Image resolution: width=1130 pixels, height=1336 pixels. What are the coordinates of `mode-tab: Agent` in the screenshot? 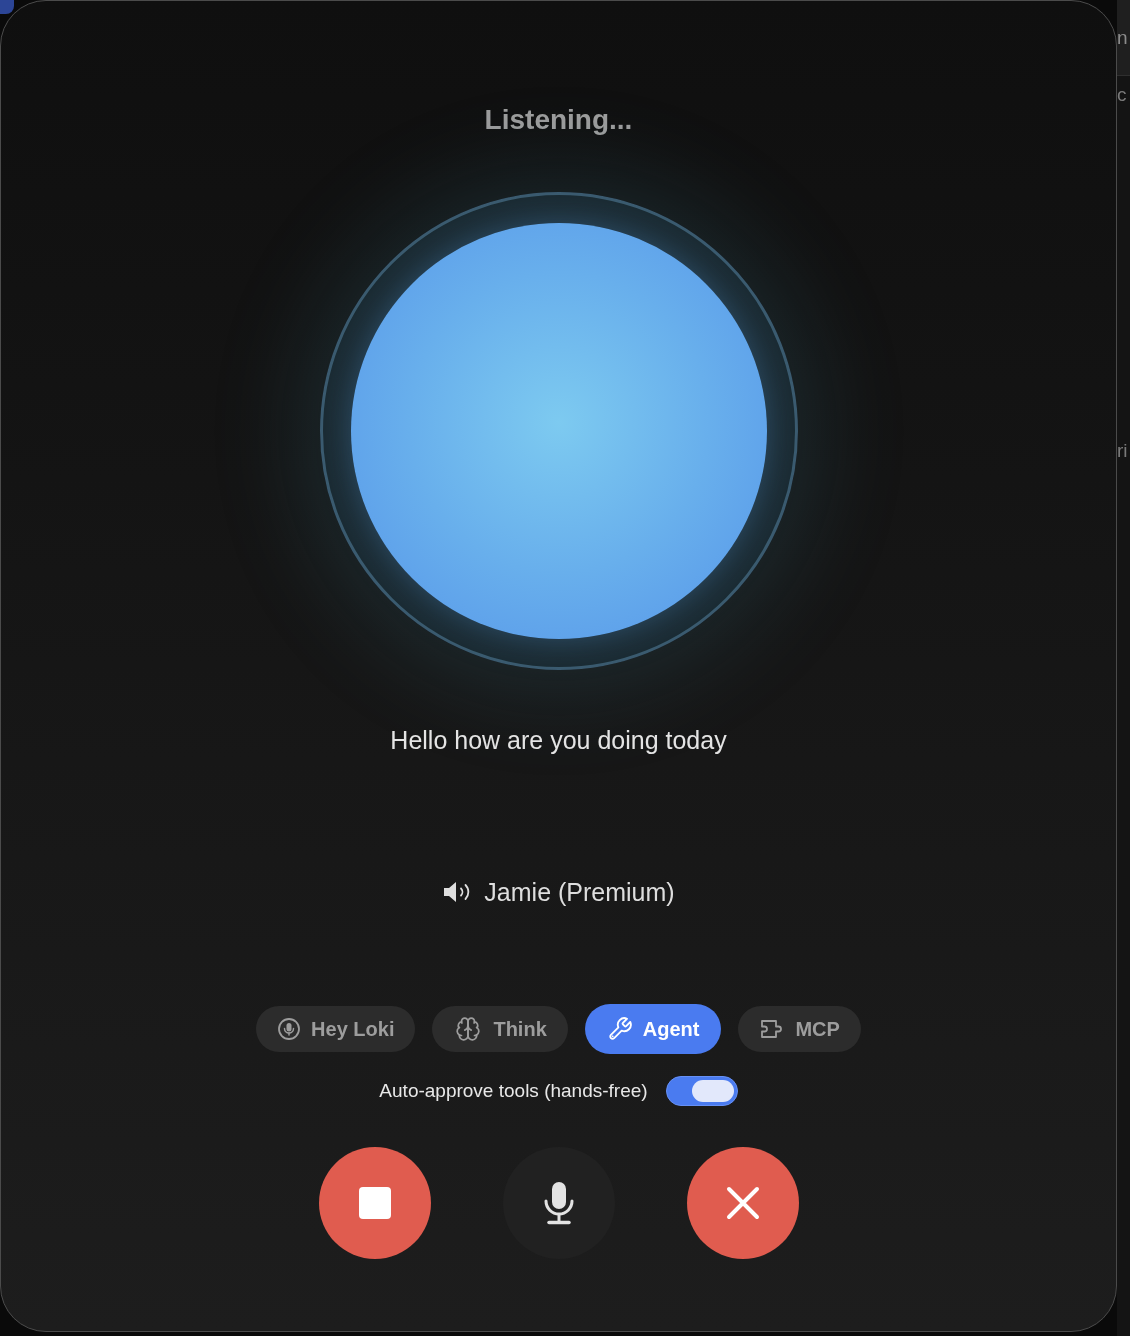 It's located at (653, 1029).